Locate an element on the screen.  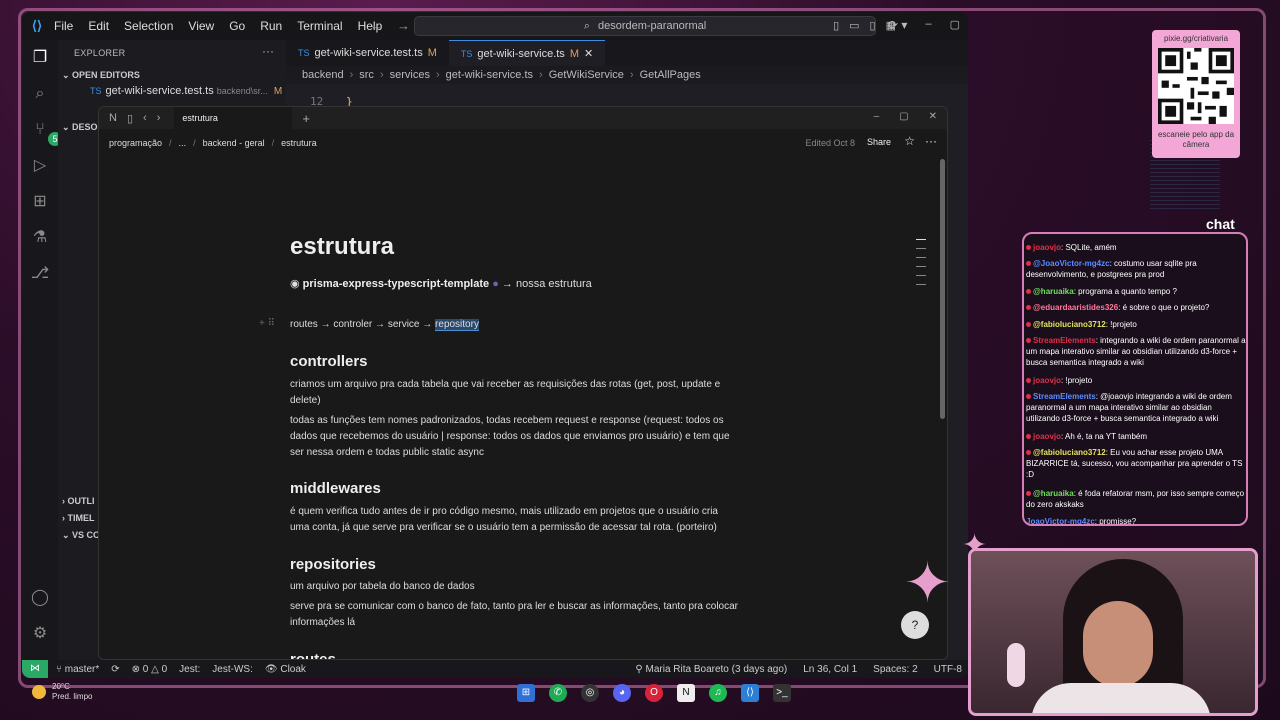
breadcrumb-item: backend - geral is located at coordinates (234, 143).